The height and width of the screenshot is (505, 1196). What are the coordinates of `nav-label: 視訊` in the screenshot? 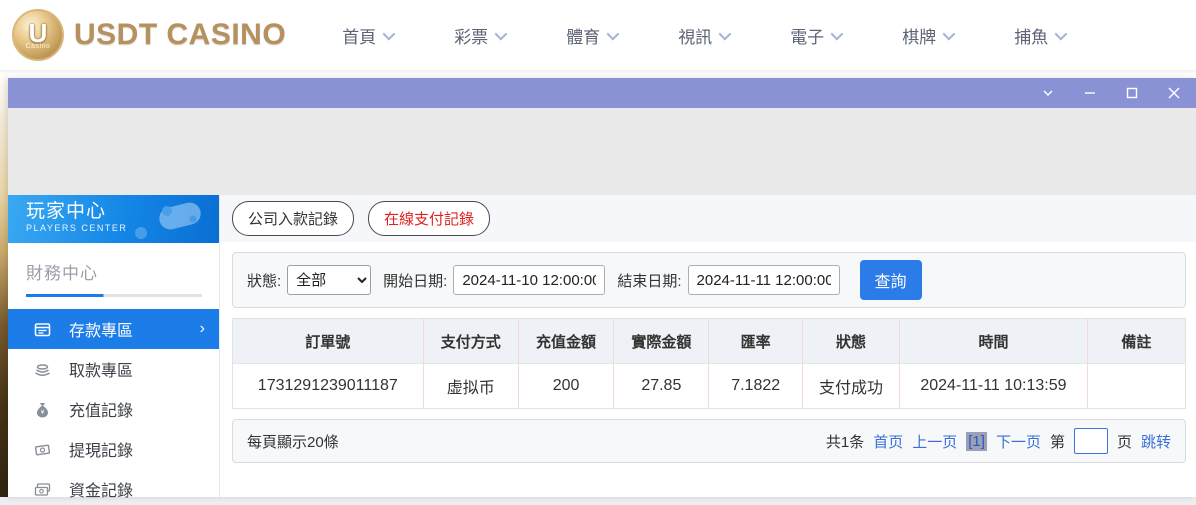 It's located at (695, 37).